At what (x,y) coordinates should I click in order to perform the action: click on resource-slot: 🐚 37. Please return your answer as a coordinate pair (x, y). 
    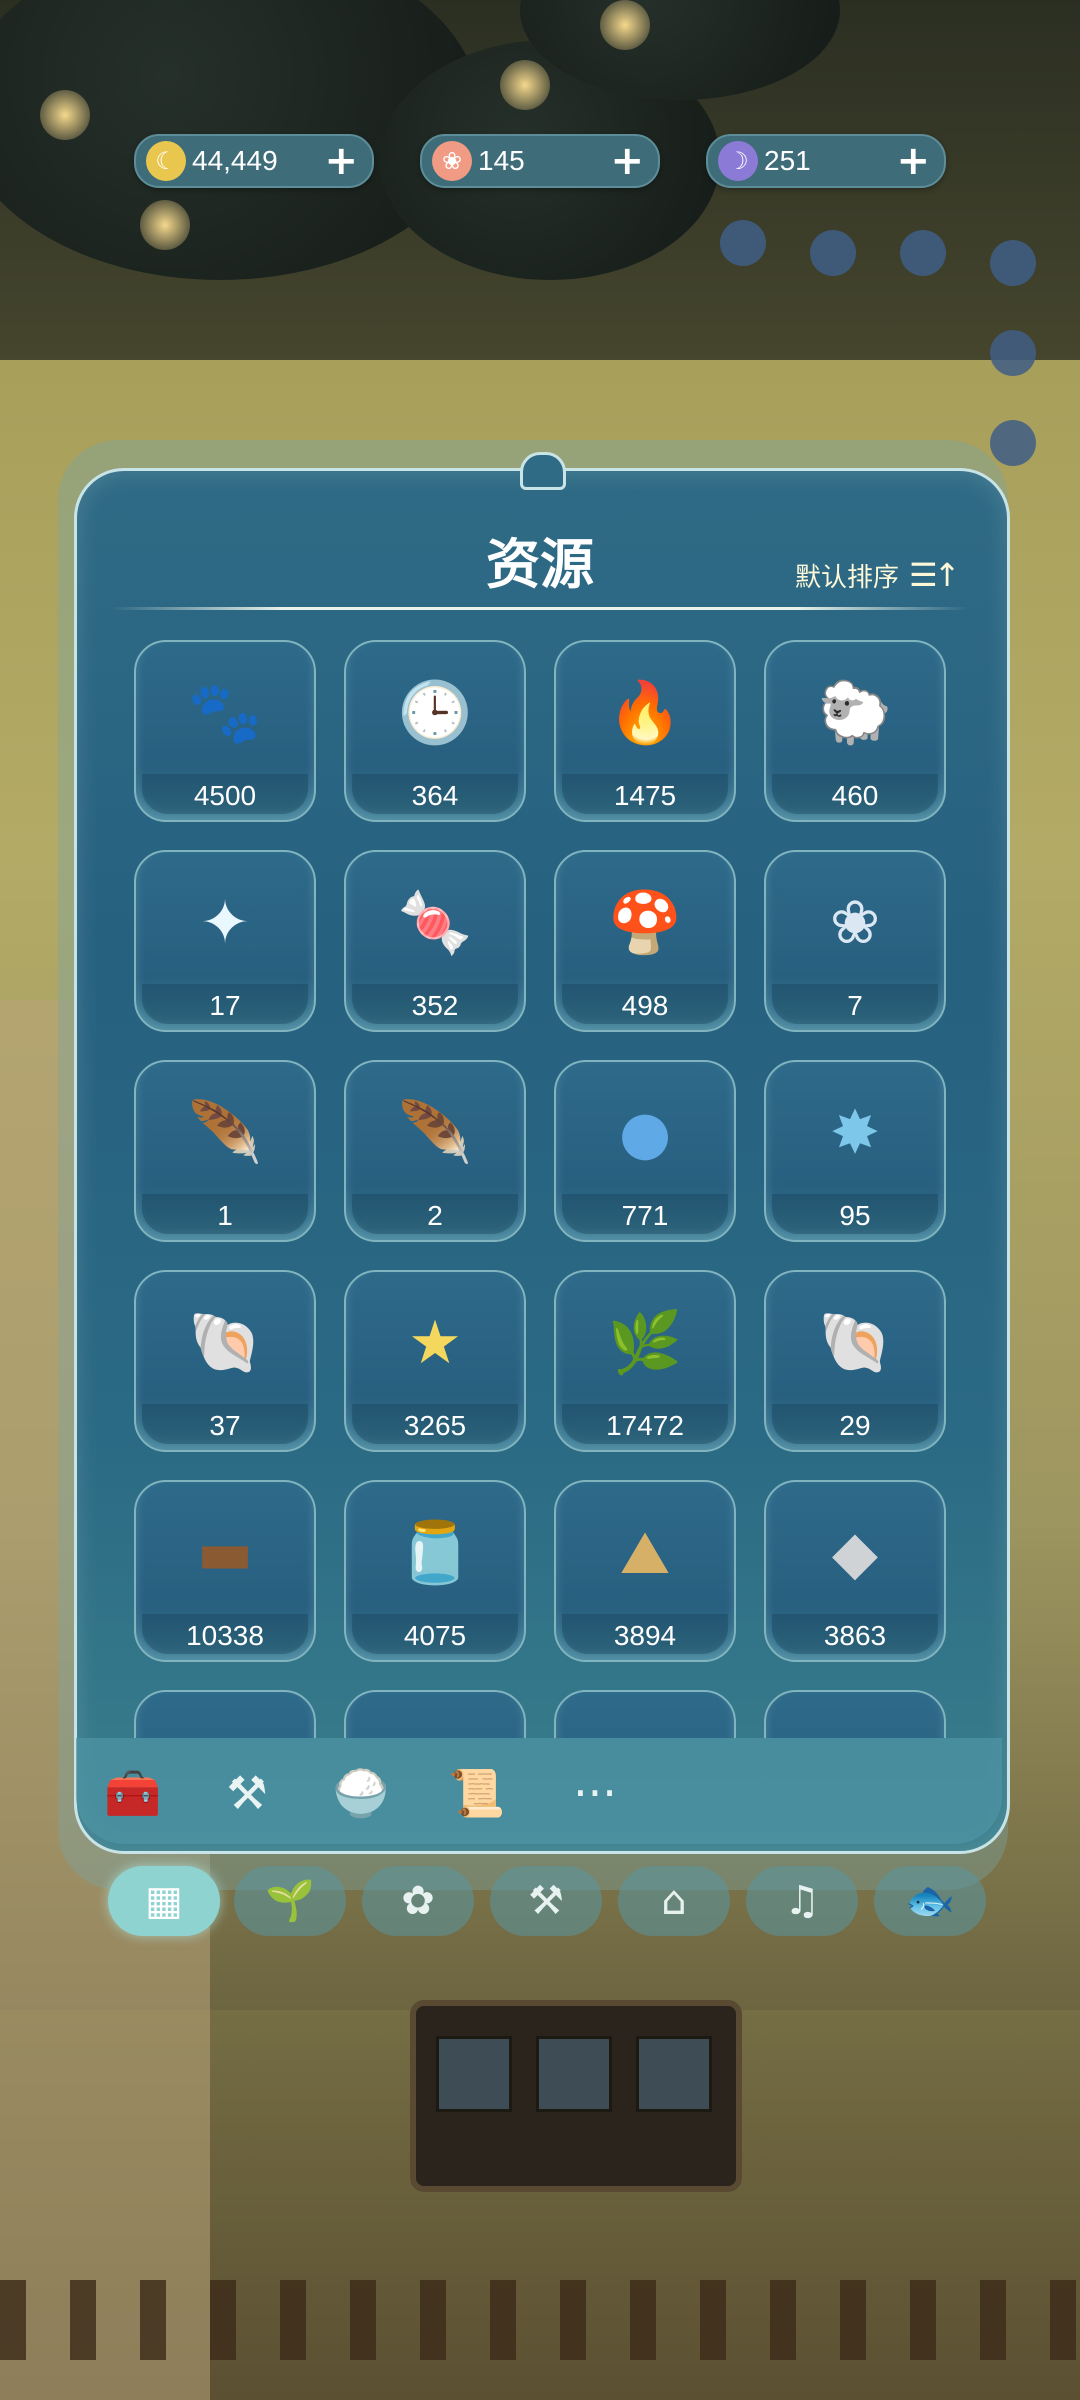
    Looking at the image, I should click on (225, 1361).